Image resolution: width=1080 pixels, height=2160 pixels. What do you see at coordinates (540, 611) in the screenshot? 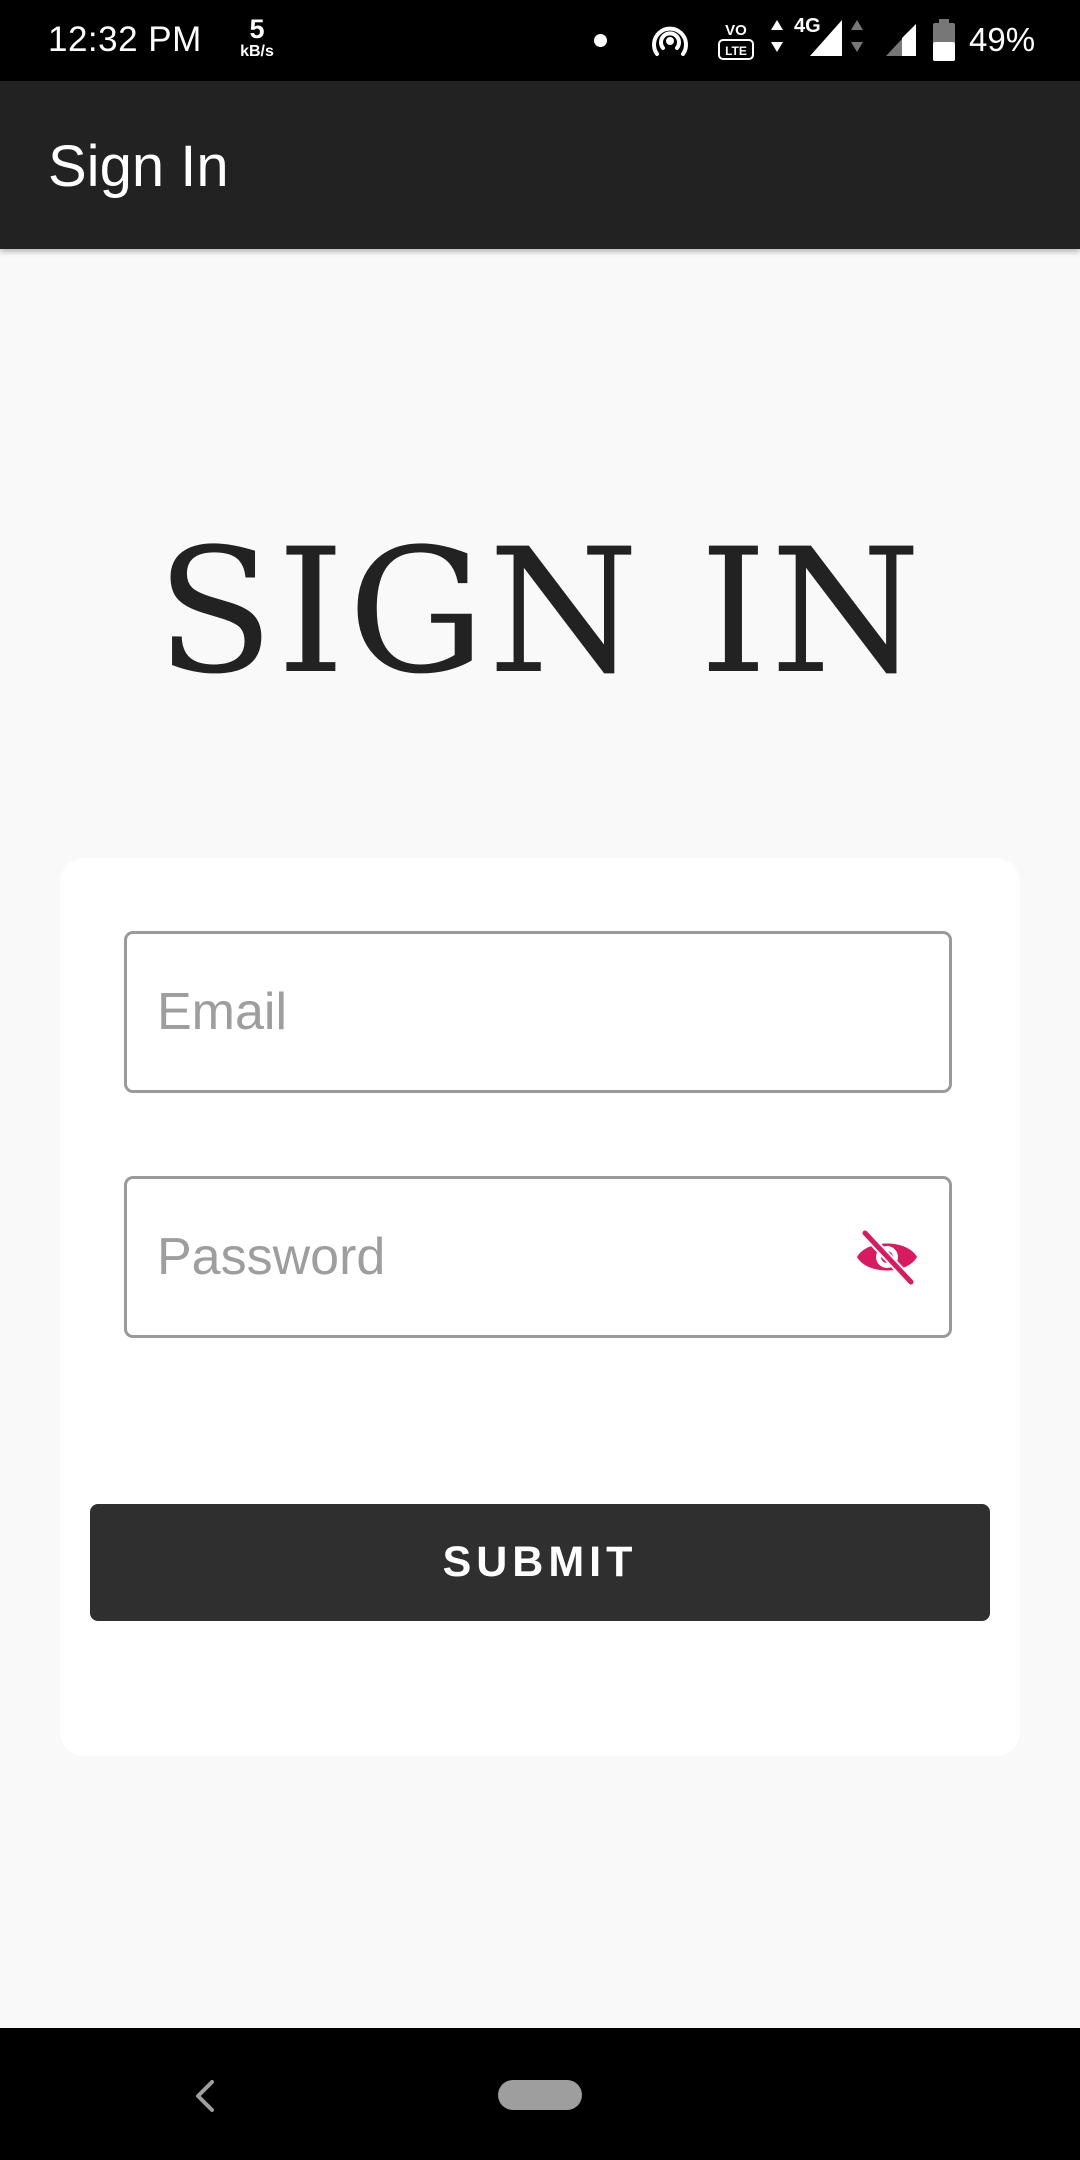
I see `page-heading: SIGN IN` at bounding box center [540, 611].